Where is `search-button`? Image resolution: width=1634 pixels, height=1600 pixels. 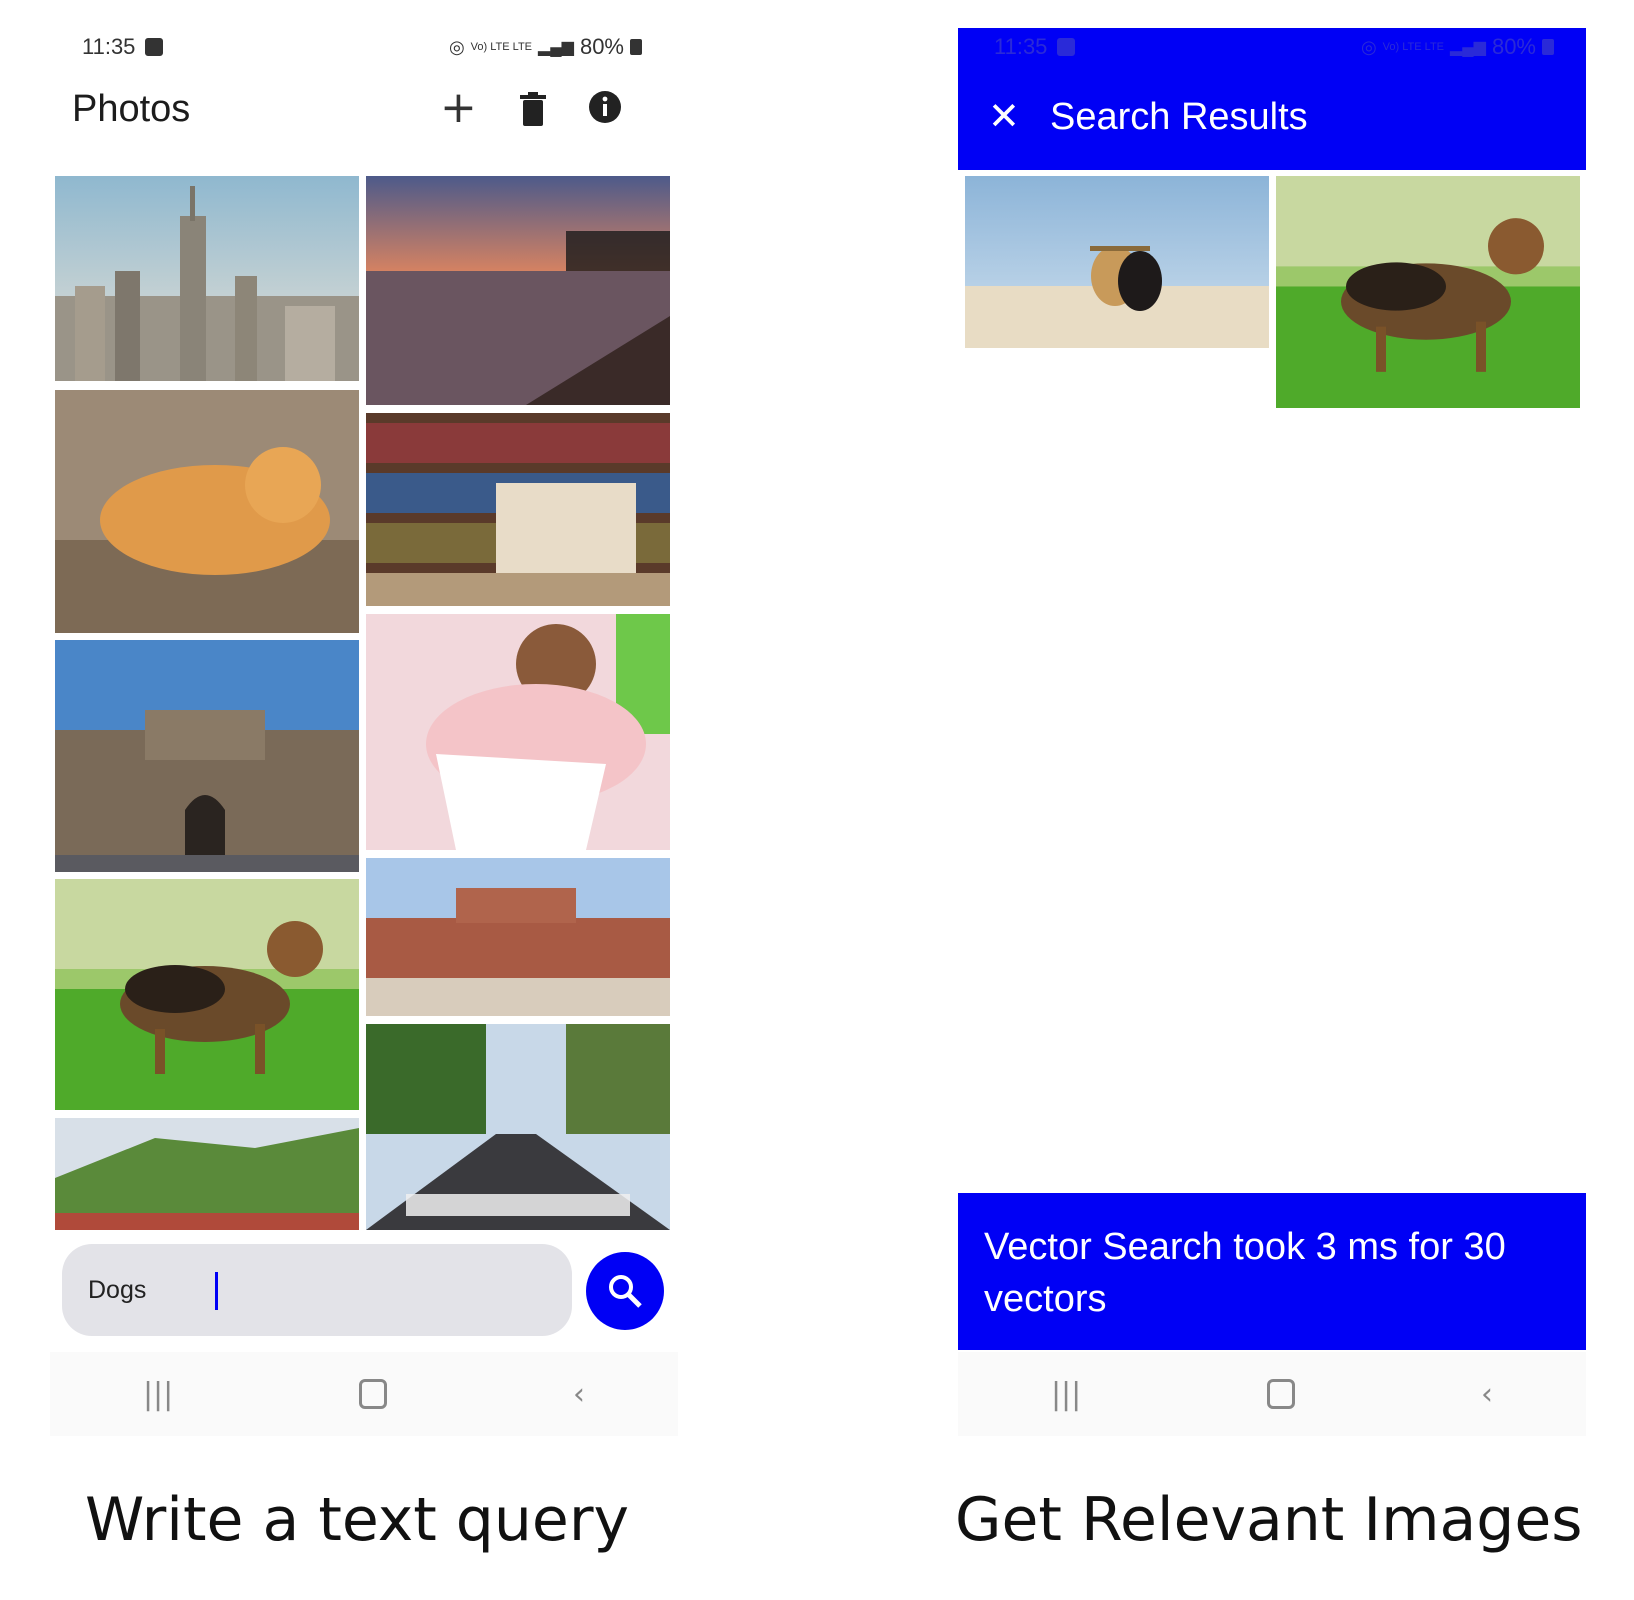 search-button is located at coordinates (625, 1291).